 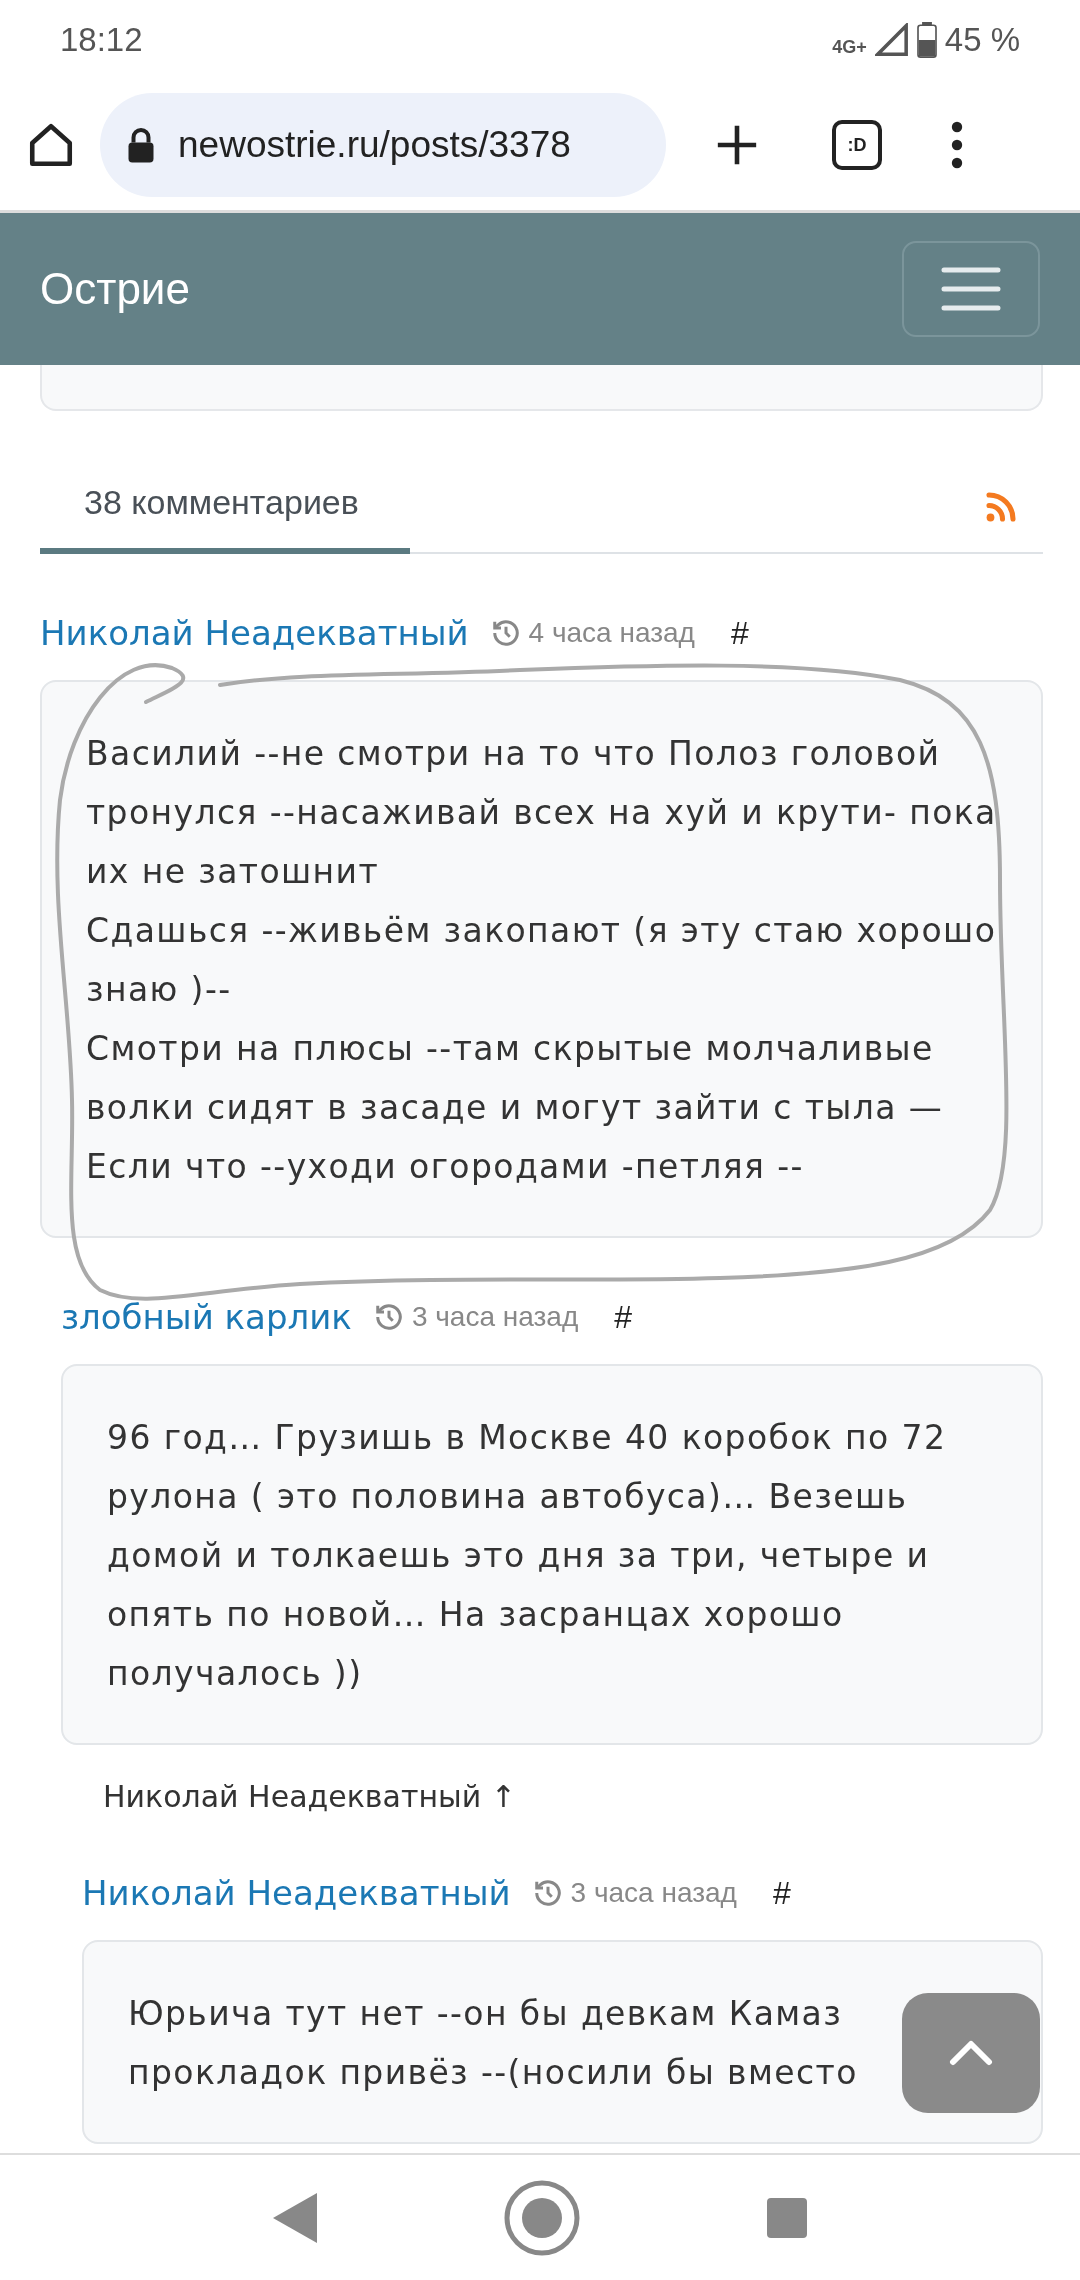 What do you see at coordinates (786, 2217) in the screenshot?
I see `recents-icon` at bounding box center [786, 2217].